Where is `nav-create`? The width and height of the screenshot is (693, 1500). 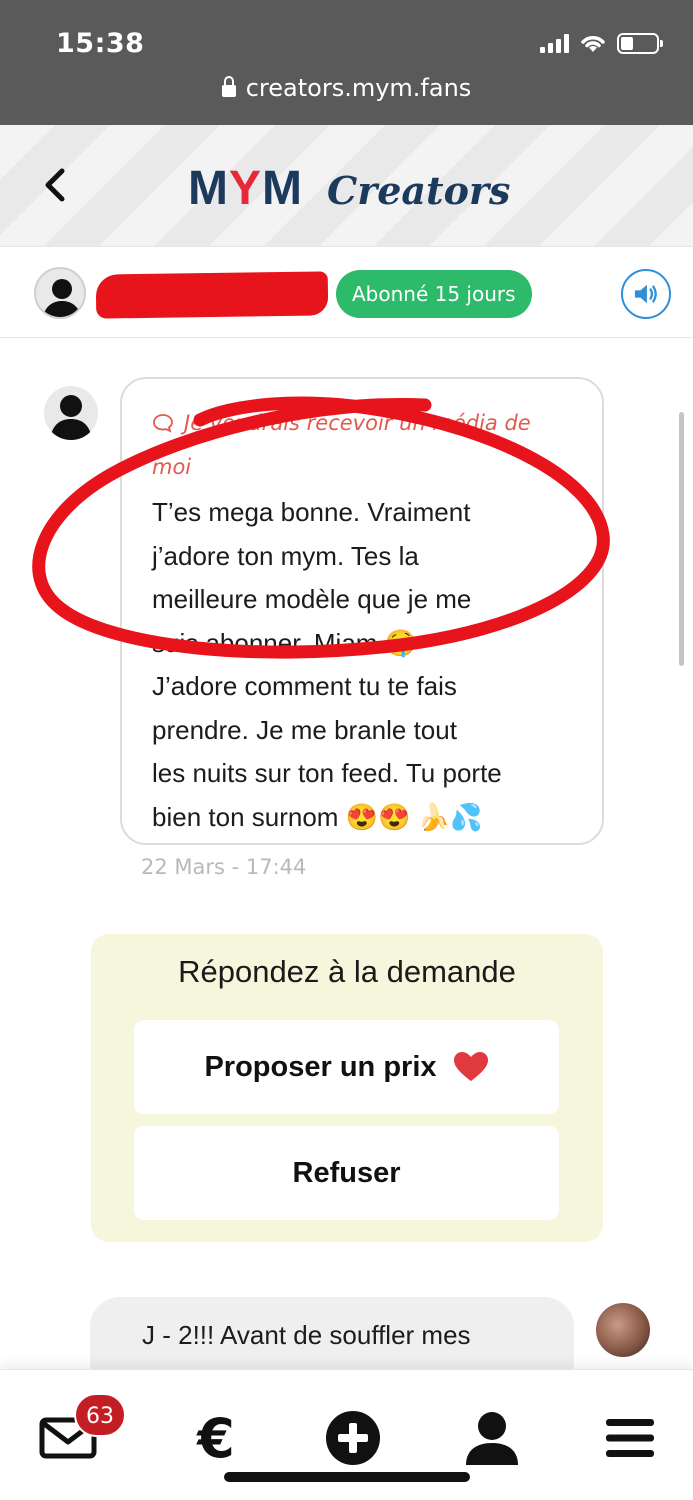 nav-create is located at coordinates (353, 1438).